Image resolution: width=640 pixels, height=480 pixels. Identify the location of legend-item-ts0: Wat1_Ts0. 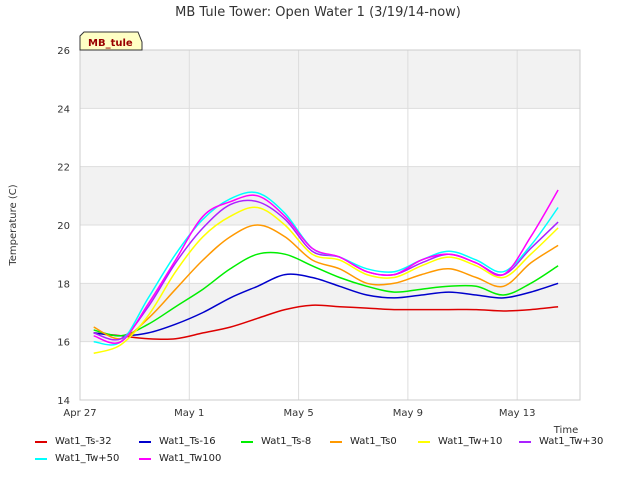
(363, 441).